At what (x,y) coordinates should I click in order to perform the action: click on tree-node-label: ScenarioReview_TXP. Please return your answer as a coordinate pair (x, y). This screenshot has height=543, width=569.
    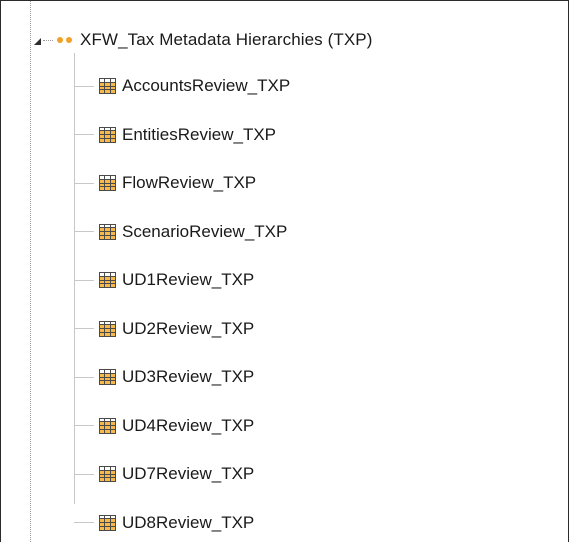
    Looking at the image, I should click on (204, 232).